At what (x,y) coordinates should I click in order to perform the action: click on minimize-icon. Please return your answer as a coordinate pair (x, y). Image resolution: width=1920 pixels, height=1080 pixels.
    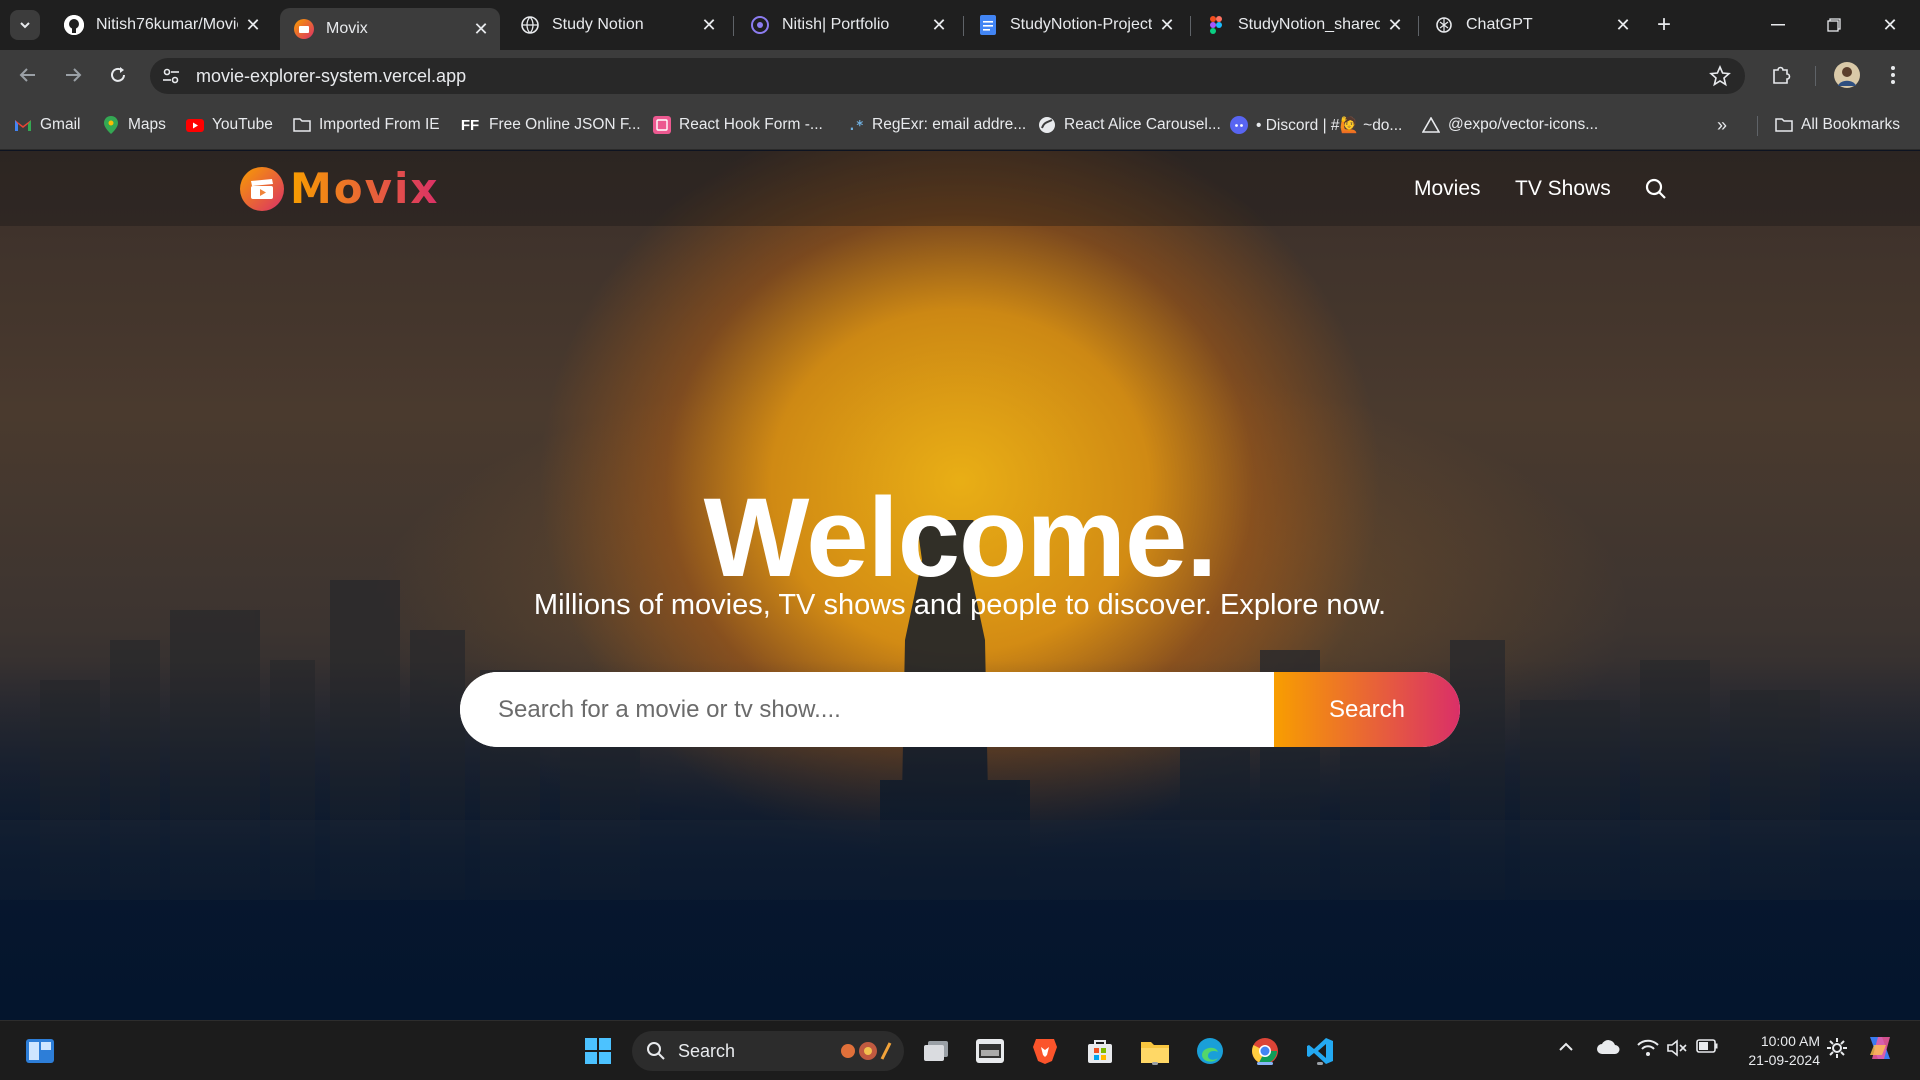
    Looking at the image, I should click on (1778, 25).